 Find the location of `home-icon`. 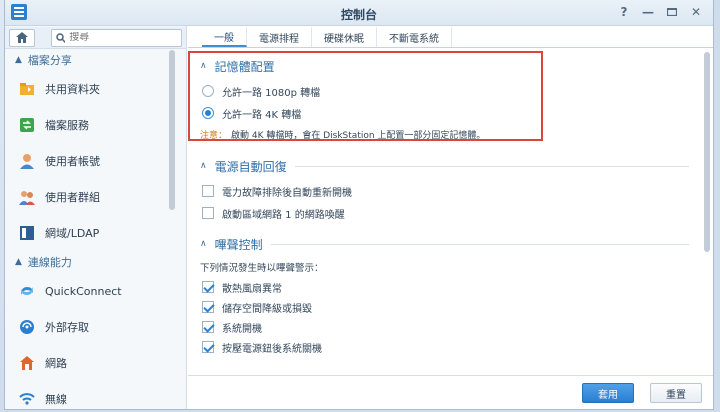

home-icon is located at coordinates (22, 37).